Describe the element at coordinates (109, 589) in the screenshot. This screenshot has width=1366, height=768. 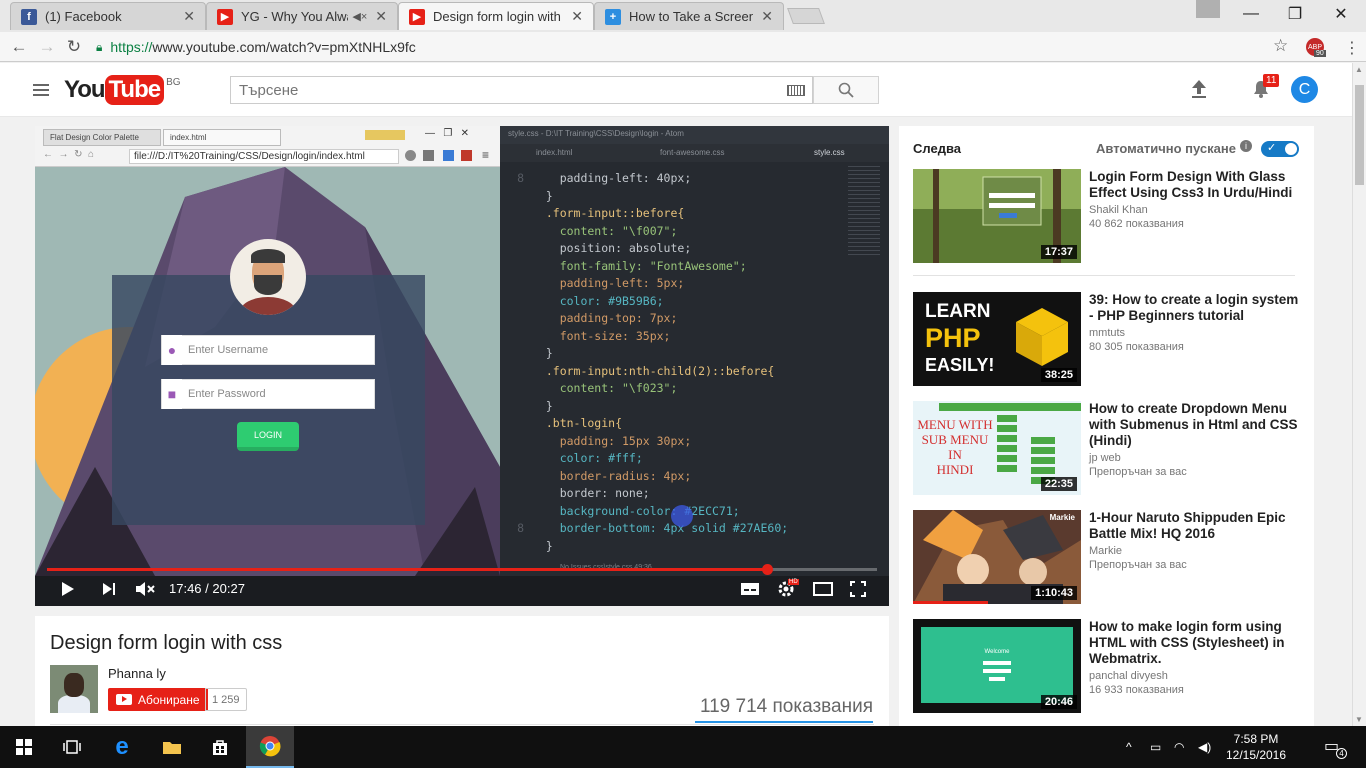
I see `next-icon` at that location.